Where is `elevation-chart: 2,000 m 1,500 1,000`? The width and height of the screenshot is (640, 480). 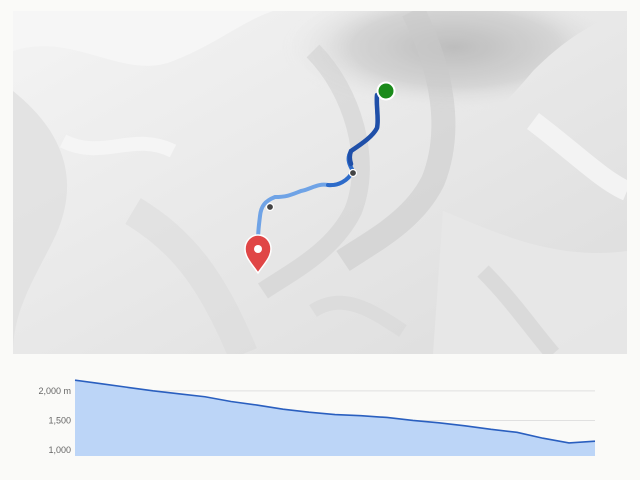 elevation-chart: 2,000 m 1,500 1,000 is located at coordinates (317, 417).